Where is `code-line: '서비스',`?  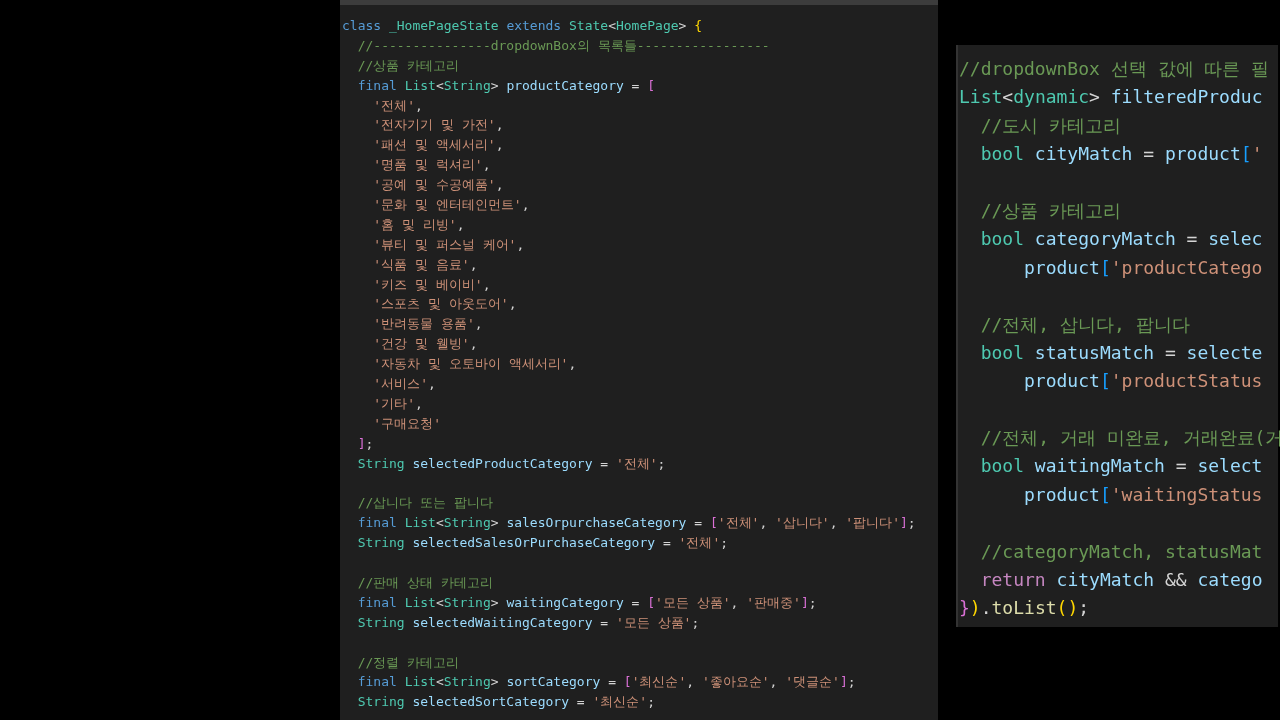
code-line: '서비스', is located at coordinates (404, 384).